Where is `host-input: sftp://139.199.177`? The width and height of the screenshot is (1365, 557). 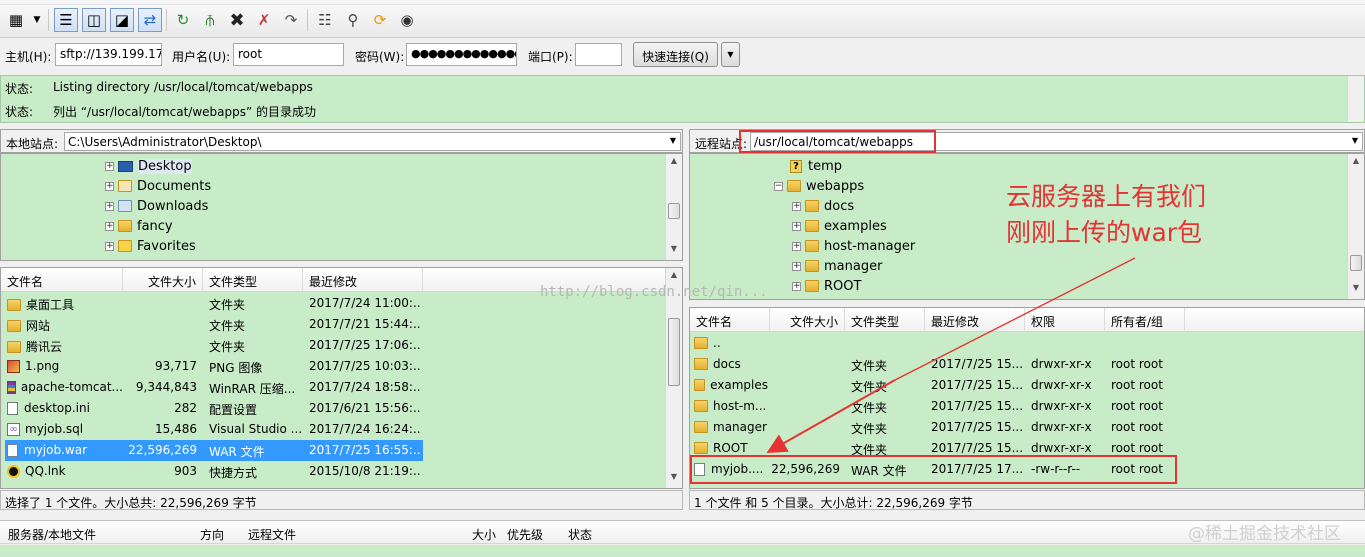
host-input: sftp://139.199.177 is located at coordinates (108, 54).